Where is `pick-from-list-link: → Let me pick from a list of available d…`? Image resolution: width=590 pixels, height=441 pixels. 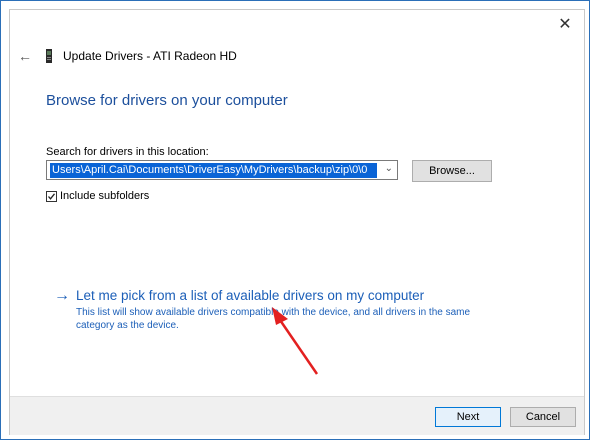
pick-from-list-link: → Let me pick from a list of available d… is located at coordinates (239, 296).